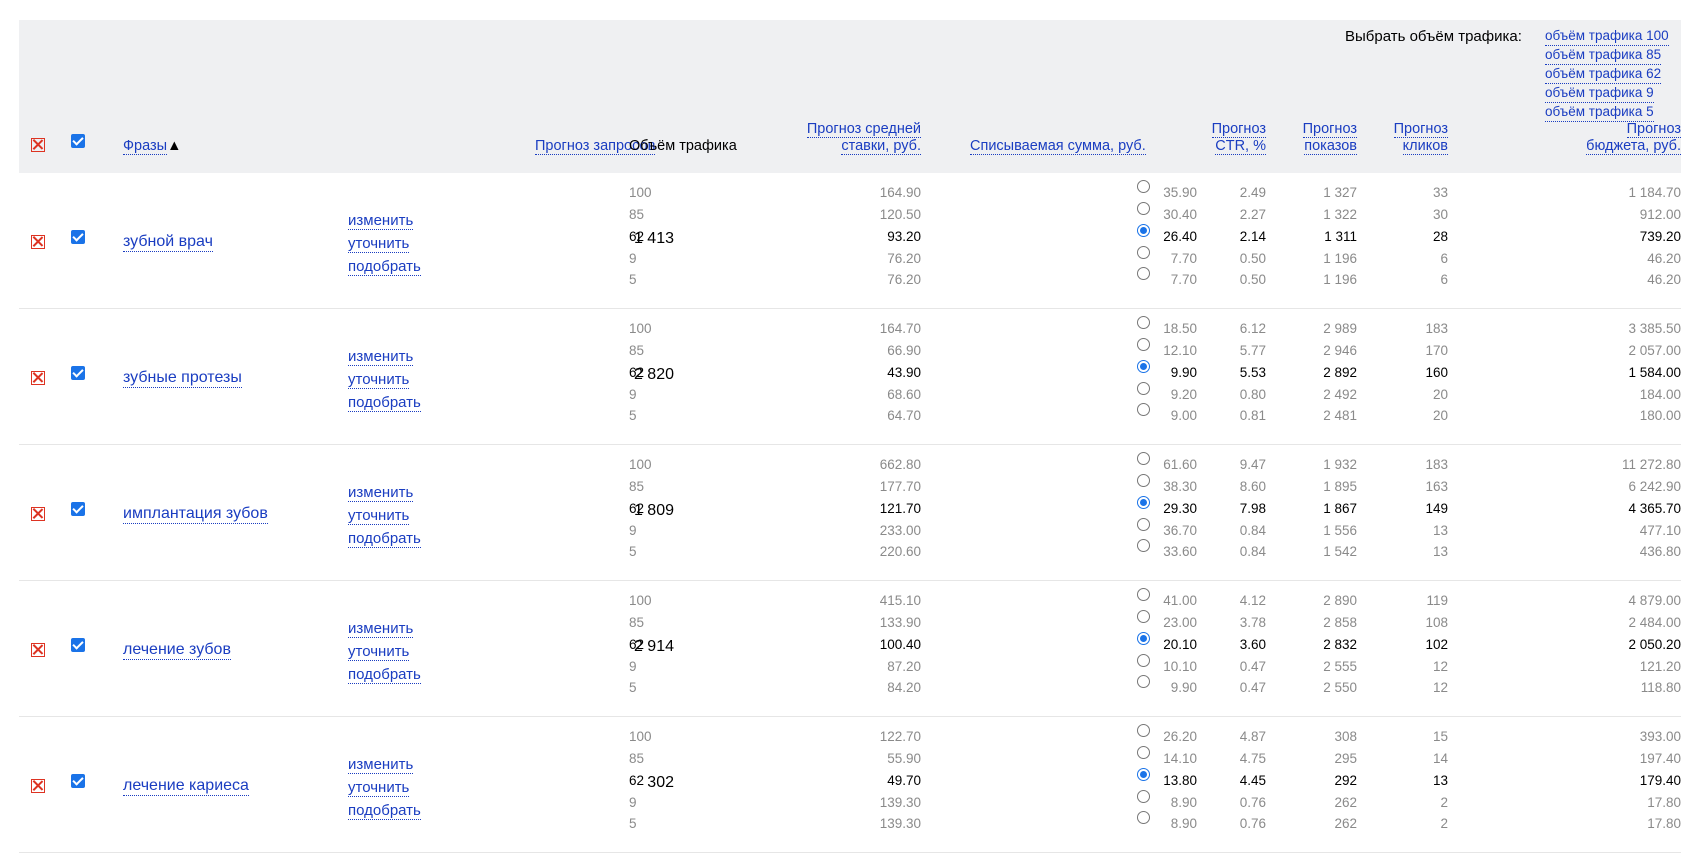 This screenshot has width=1700, height=853. What do you see at coordinates (1436, 508) in the screenshot?
I see `cell-clicks: 149` at bounding box center [1436, 508].